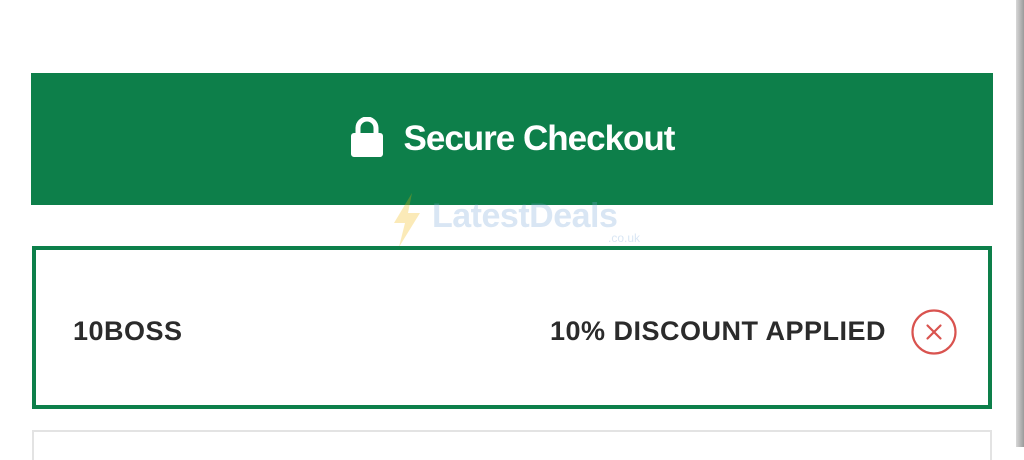  What do you see at coordinates (512, 445) in the screenshot?
I see `next-section-card` at bounding box center [512, 445].